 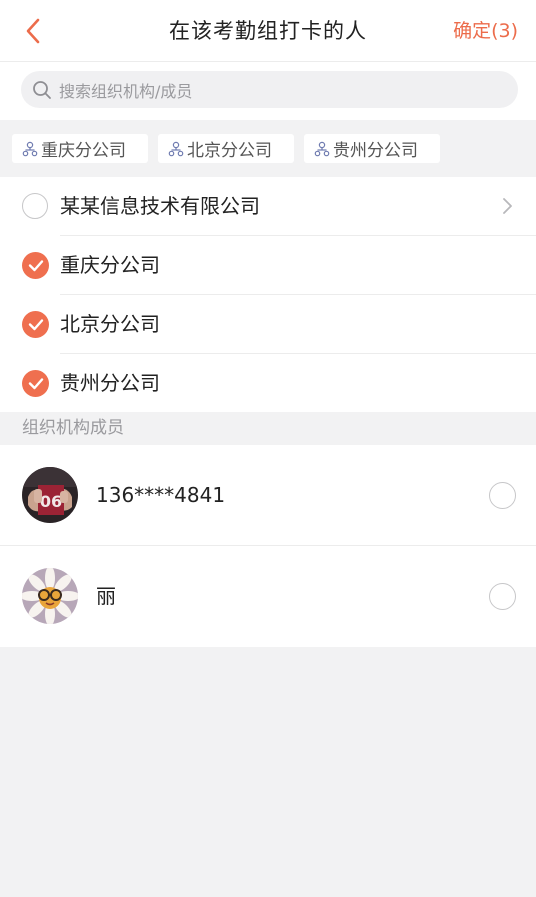 I want to click on chip-label: 贵州分公司, so click(x=375, y=151).